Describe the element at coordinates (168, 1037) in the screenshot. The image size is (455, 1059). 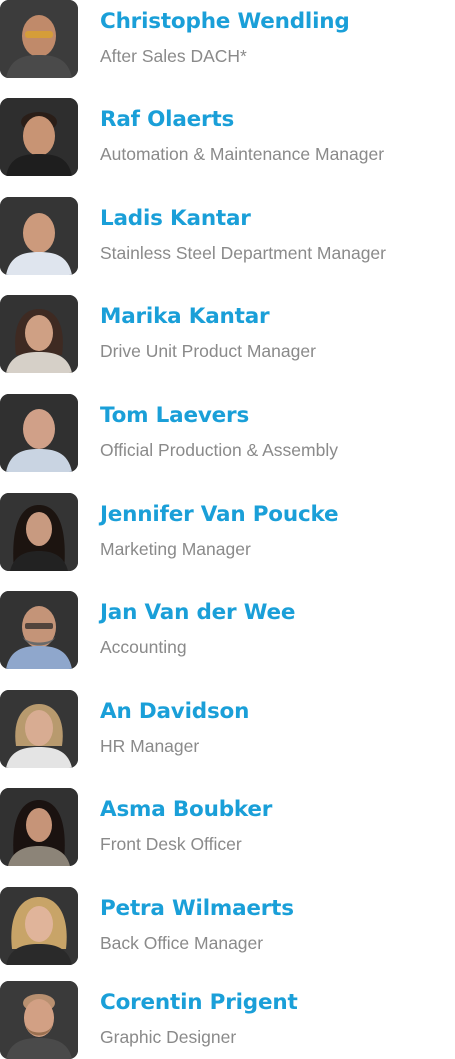
I see `member-role: Graphic Designer` at that location.